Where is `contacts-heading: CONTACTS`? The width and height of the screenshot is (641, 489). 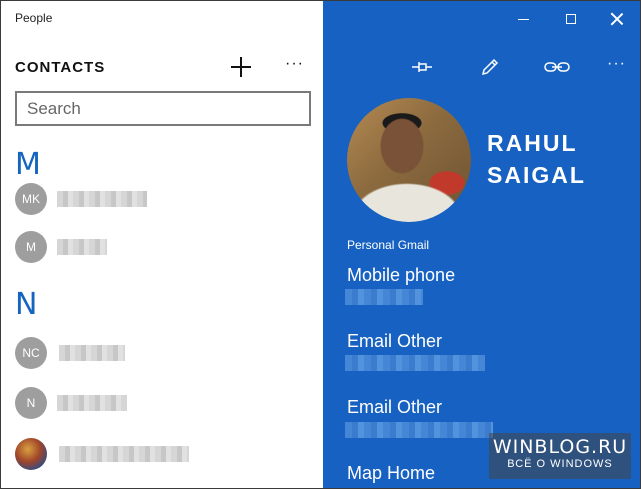
contacts-heading: CONTACTS is located at coordinates (60, 67).